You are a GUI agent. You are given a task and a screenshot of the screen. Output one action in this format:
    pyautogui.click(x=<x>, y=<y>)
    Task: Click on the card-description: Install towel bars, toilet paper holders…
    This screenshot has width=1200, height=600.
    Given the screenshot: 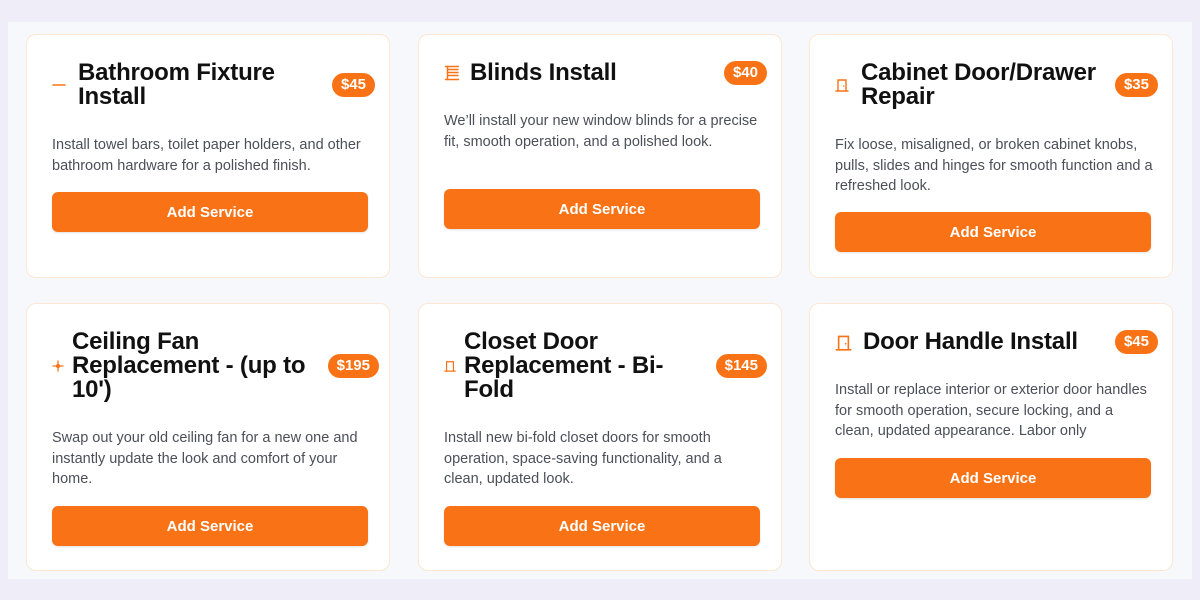 What is the action you would take?
    pyautogui.click(x=206, y=155)
    